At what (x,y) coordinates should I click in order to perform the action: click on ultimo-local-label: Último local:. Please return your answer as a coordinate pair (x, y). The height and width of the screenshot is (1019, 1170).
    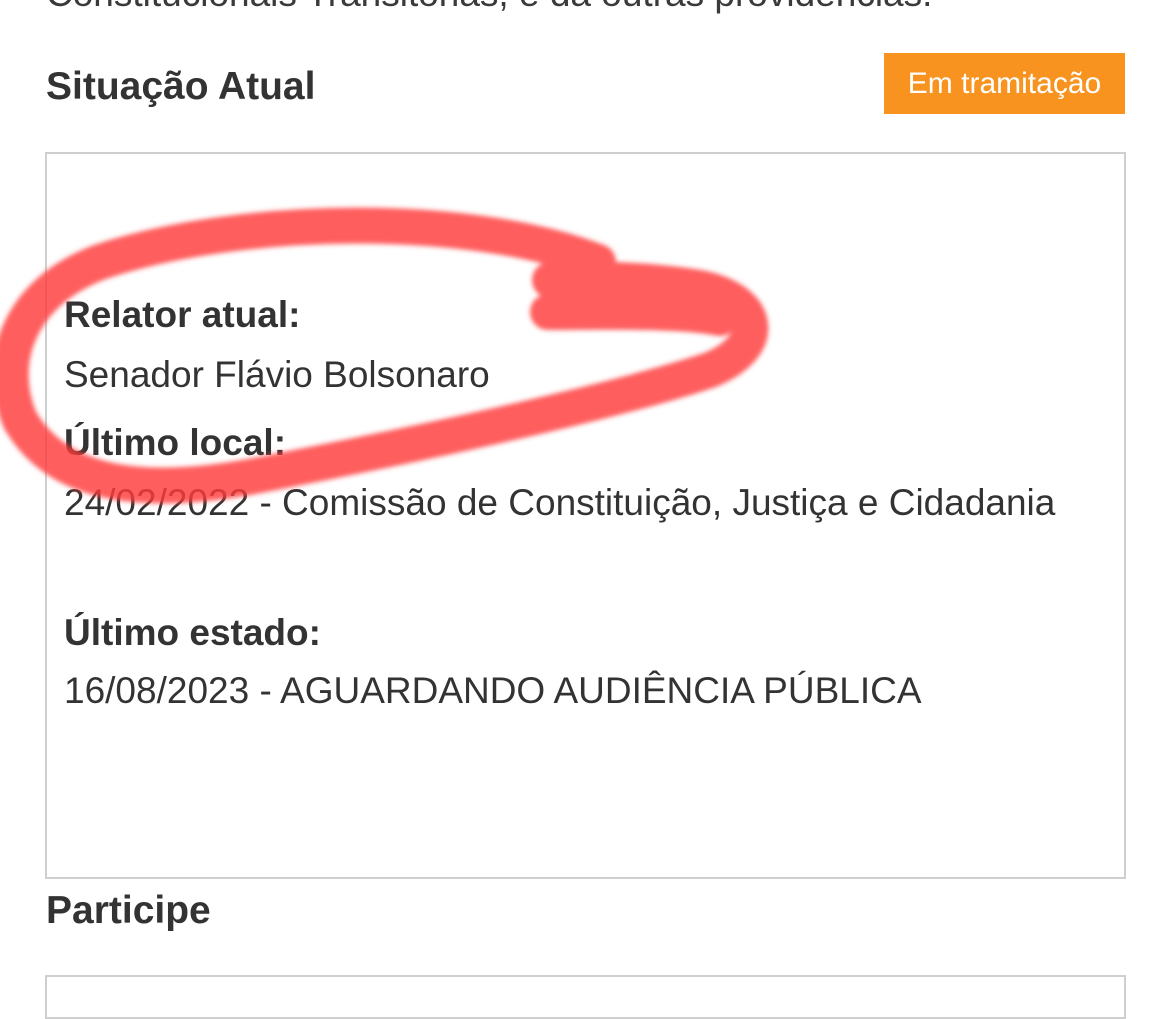
    Looking at the image, I should click on (175, 442).